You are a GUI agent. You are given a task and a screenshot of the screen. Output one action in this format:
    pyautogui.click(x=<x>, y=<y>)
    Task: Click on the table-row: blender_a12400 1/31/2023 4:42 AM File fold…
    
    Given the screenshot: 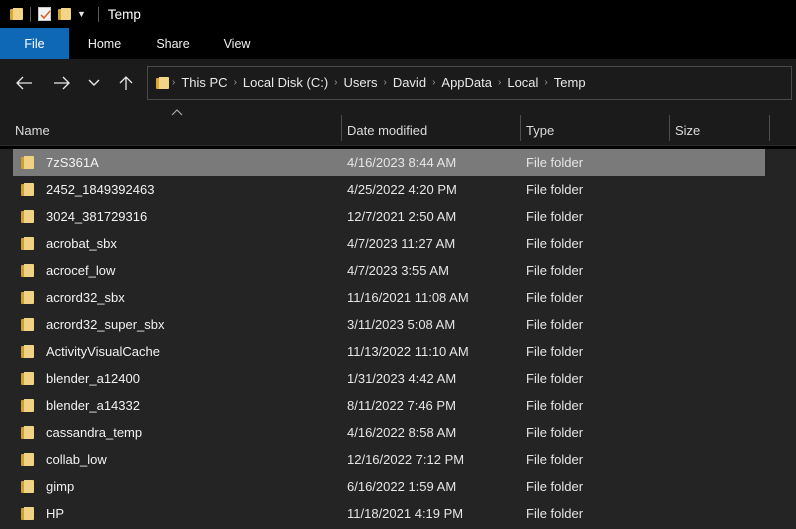 What is the action you would take?
    pyautogui.click(x=398, y=378)
    